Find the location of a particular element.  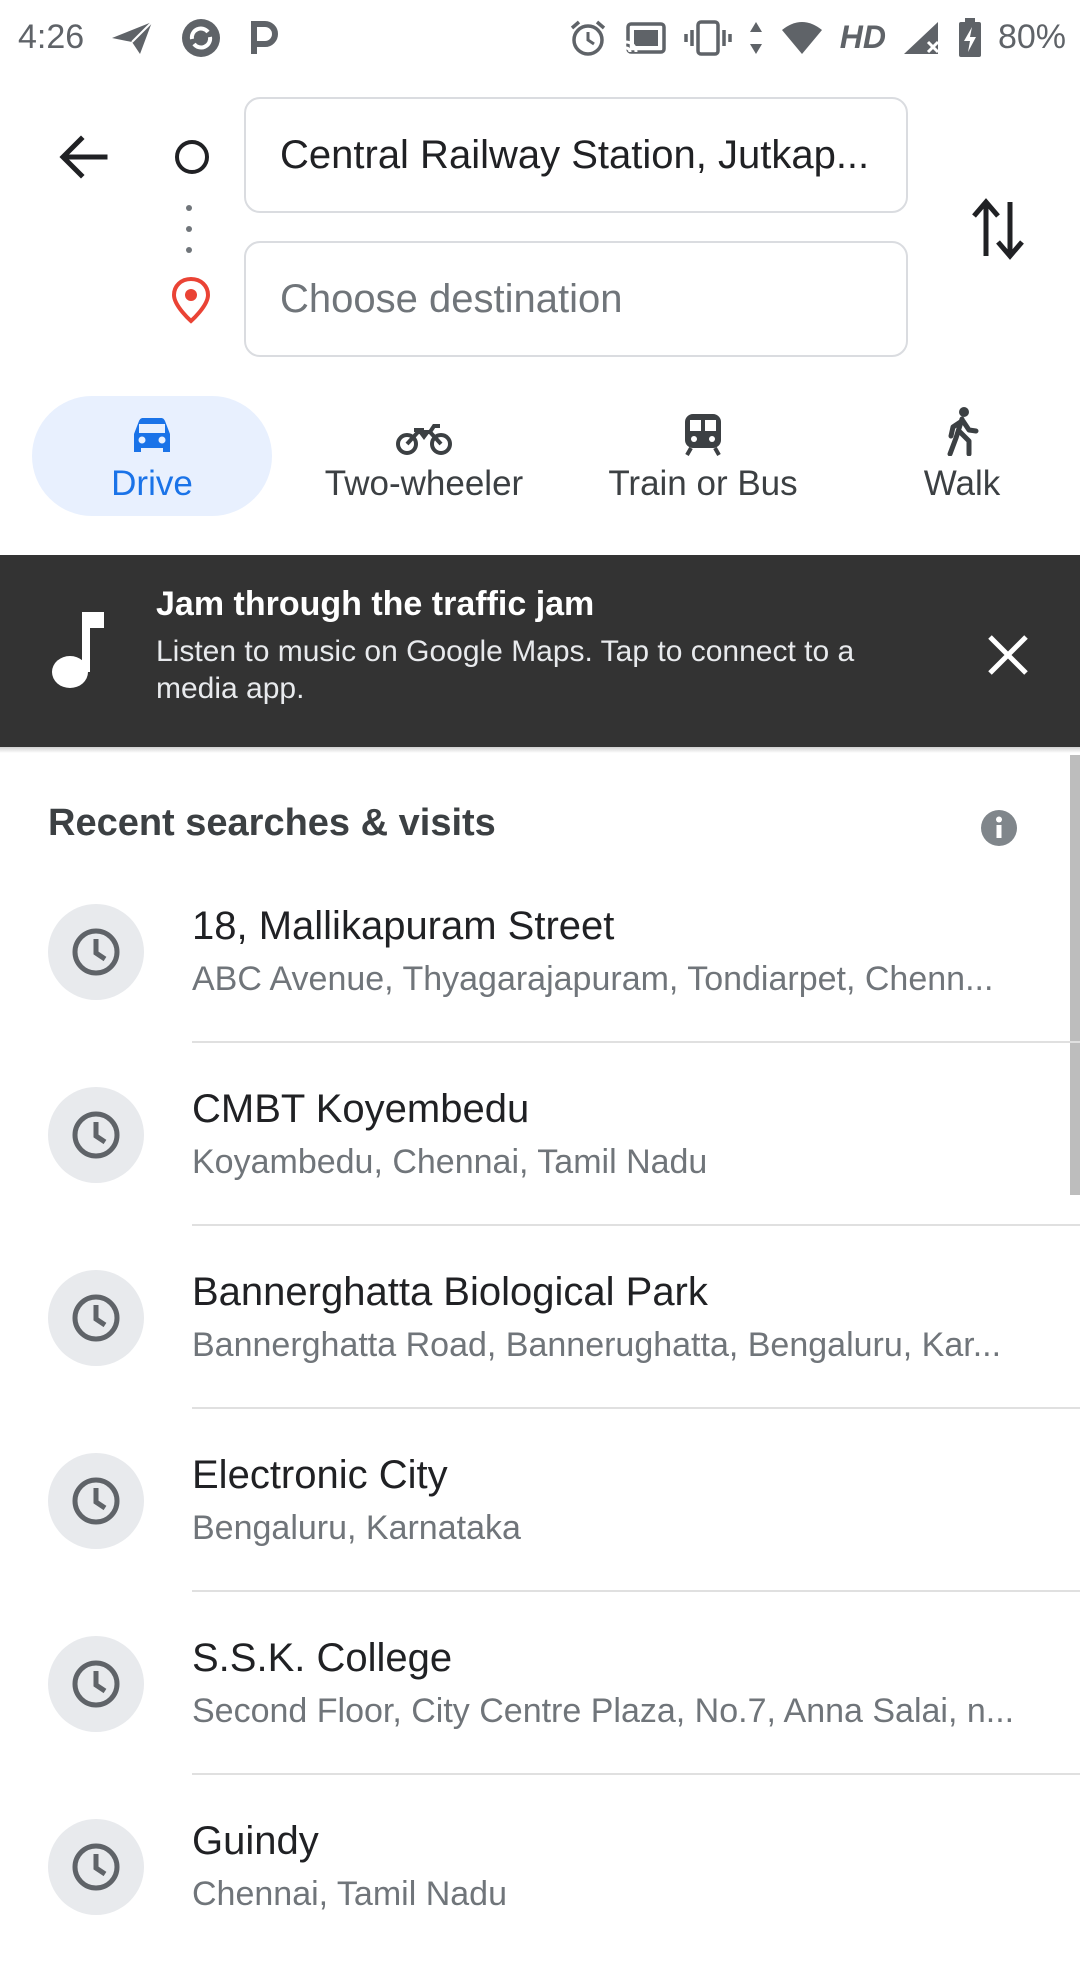

sync-app-icon is located at coordinates (201, 38).